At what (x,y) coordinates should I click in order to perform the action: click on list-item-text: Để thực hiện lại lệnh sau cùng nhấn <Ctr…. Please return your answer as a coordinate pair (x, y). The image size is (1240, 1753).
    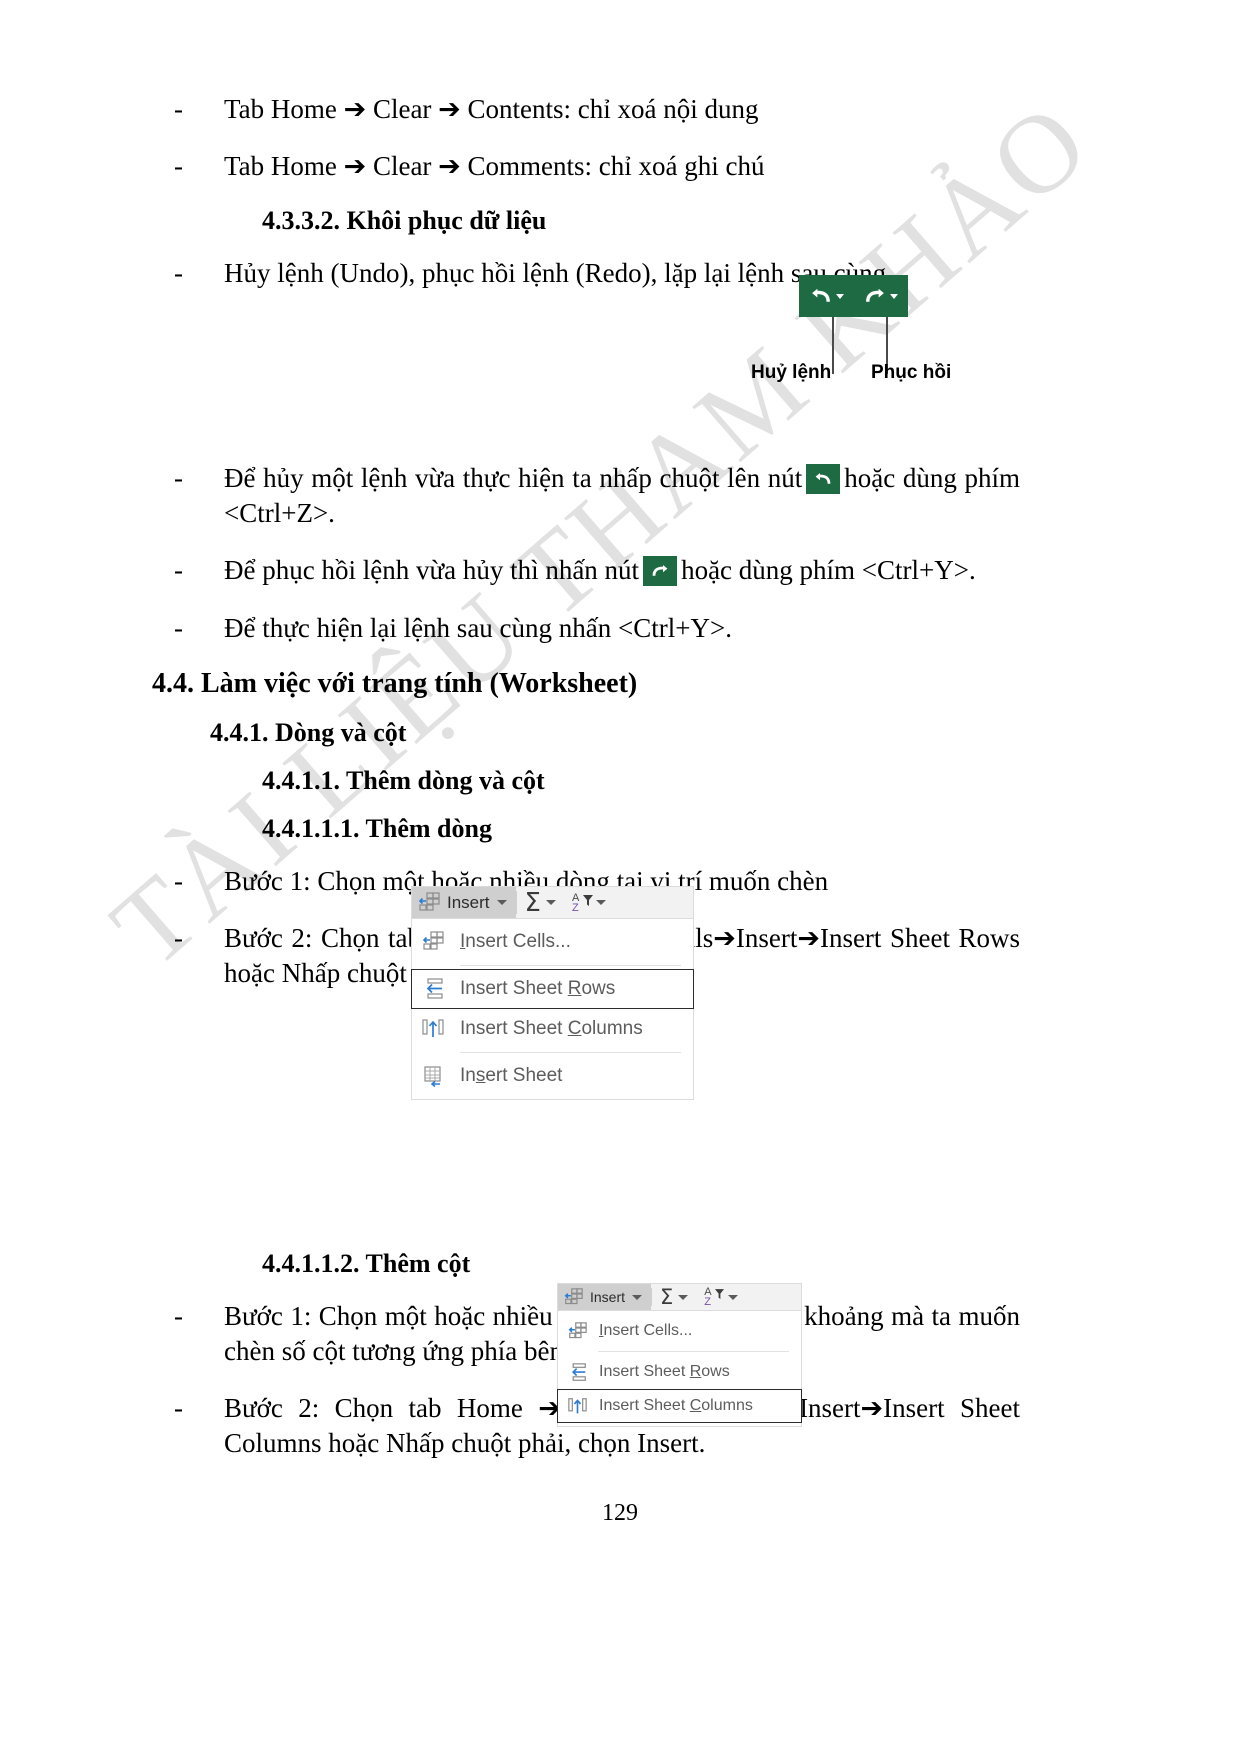
    Looking at the image, I should click on (478, 627).